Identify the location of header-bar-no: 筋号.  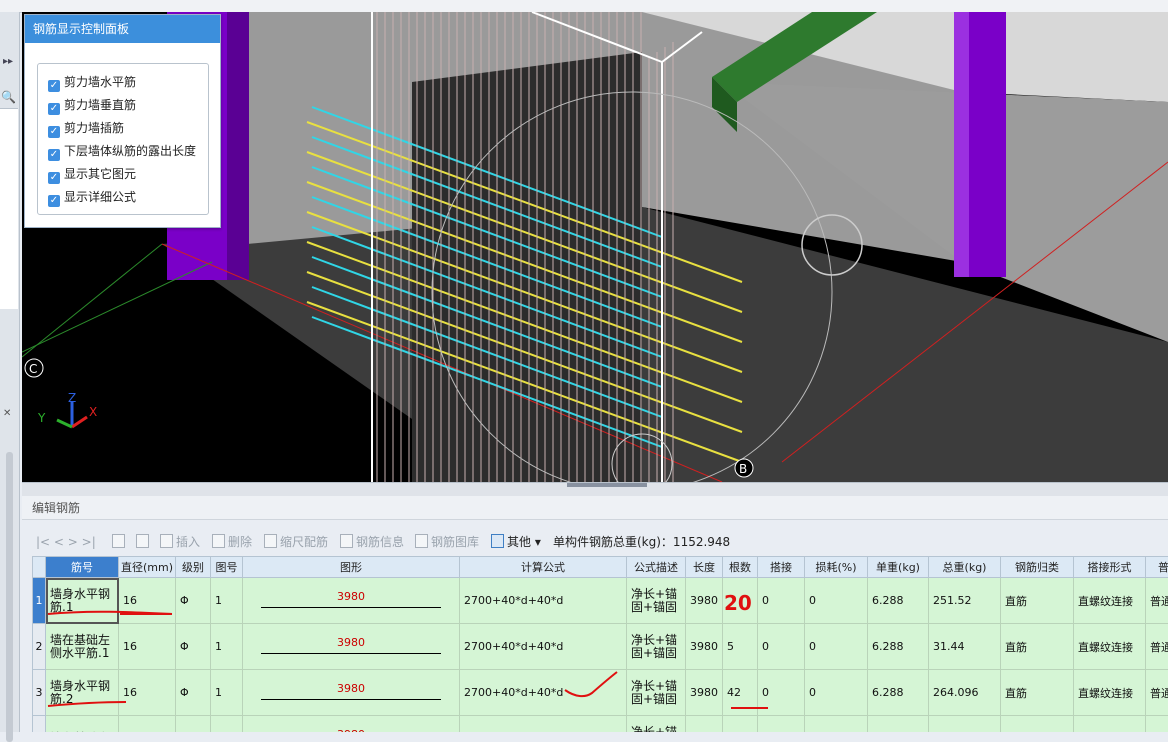
(82, 567).